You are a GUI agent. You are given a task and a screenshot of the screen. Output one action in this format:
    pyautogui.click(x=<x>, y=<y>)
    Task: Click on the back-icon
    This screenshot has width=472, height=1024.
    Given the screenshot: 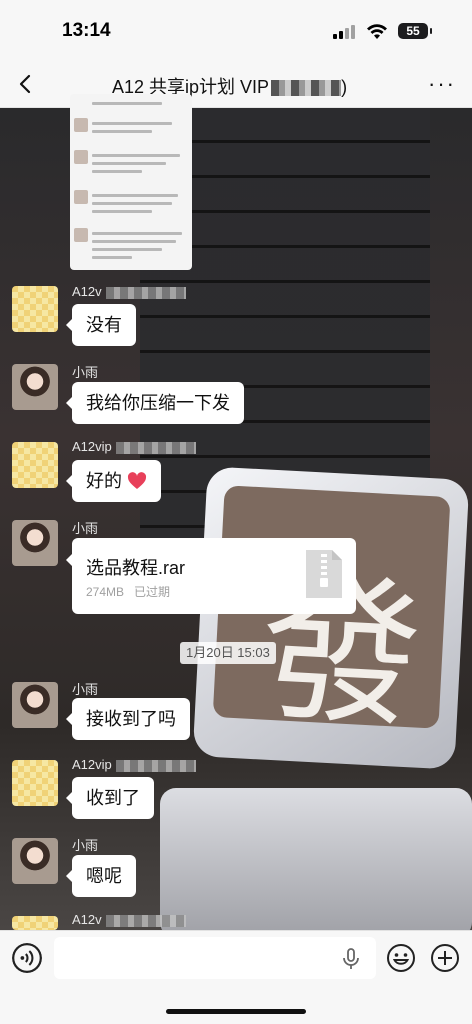 What is the action you would take?
    pyautogui.click(x=26, y=84)
    